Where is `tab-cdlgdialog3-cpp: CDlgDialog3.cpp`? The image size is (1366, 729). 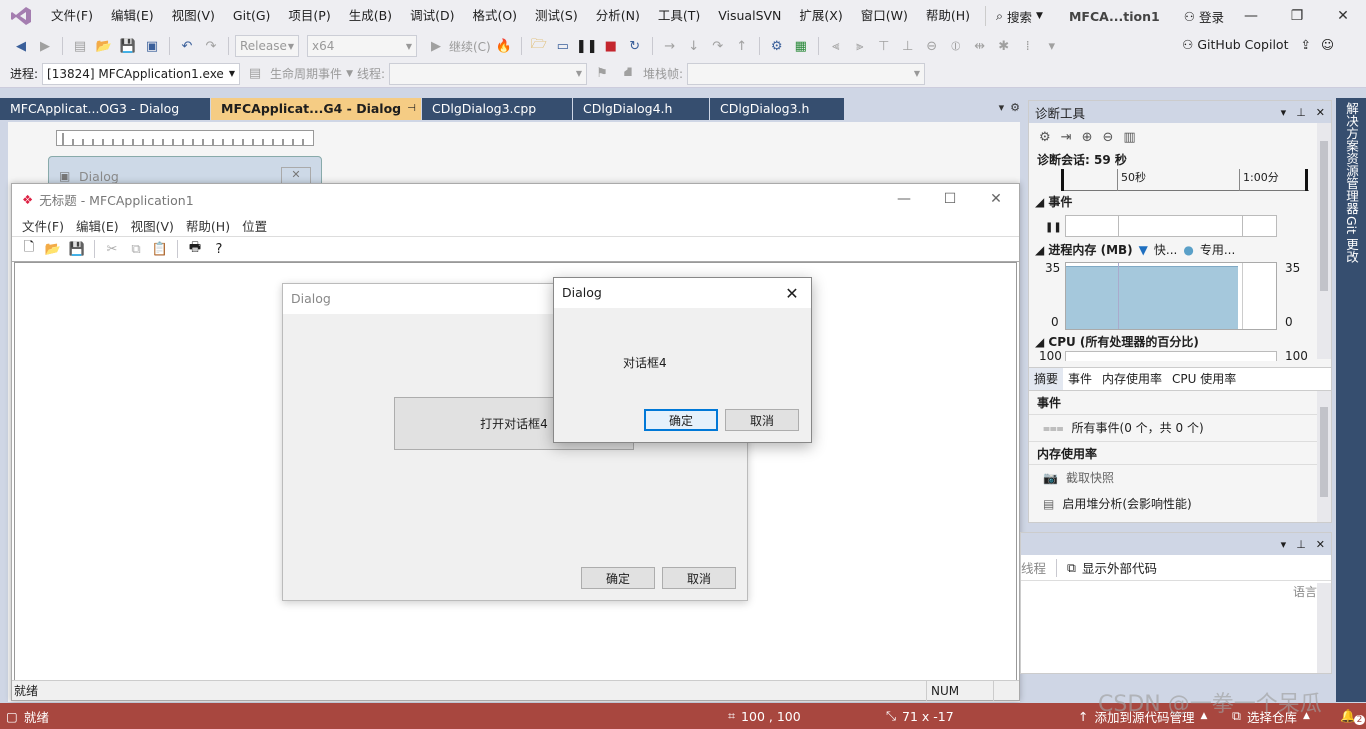 tab-cdlgdialog3-cpp: CDlgDialog3.cpp is located at coordinates (497, 109).